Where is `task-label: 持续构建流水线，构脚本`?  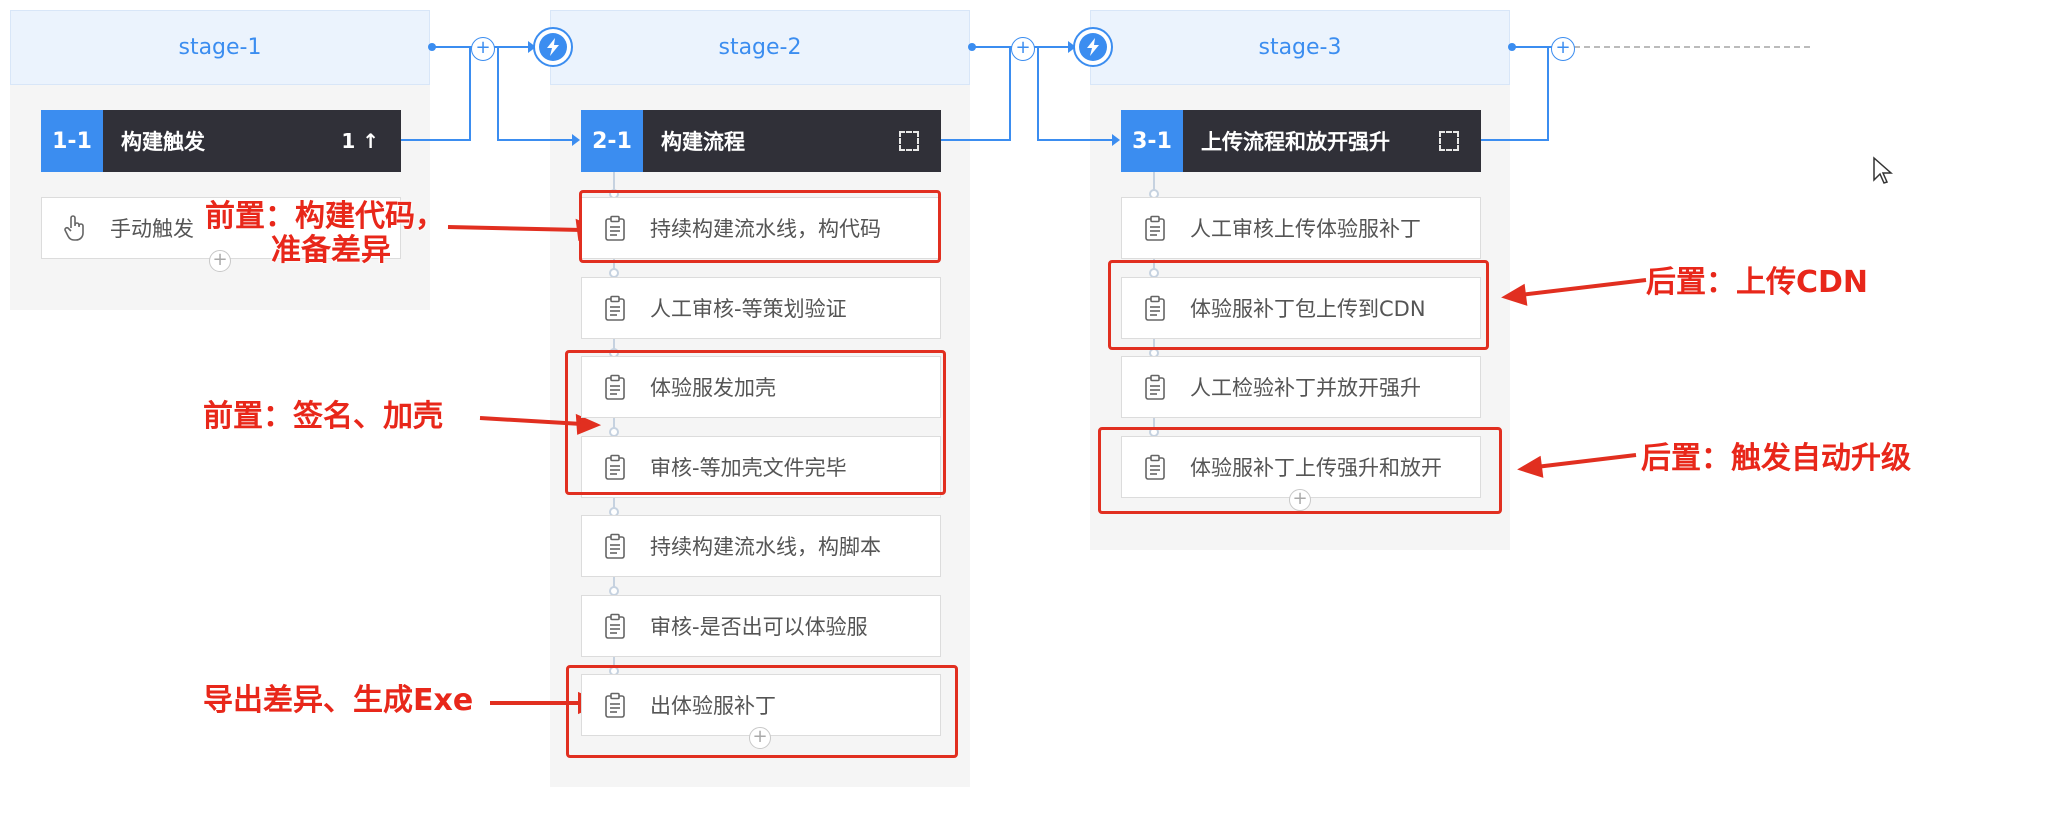
task-label: 持续构建流水线，构脚本 is located at coordinates (765, 547).